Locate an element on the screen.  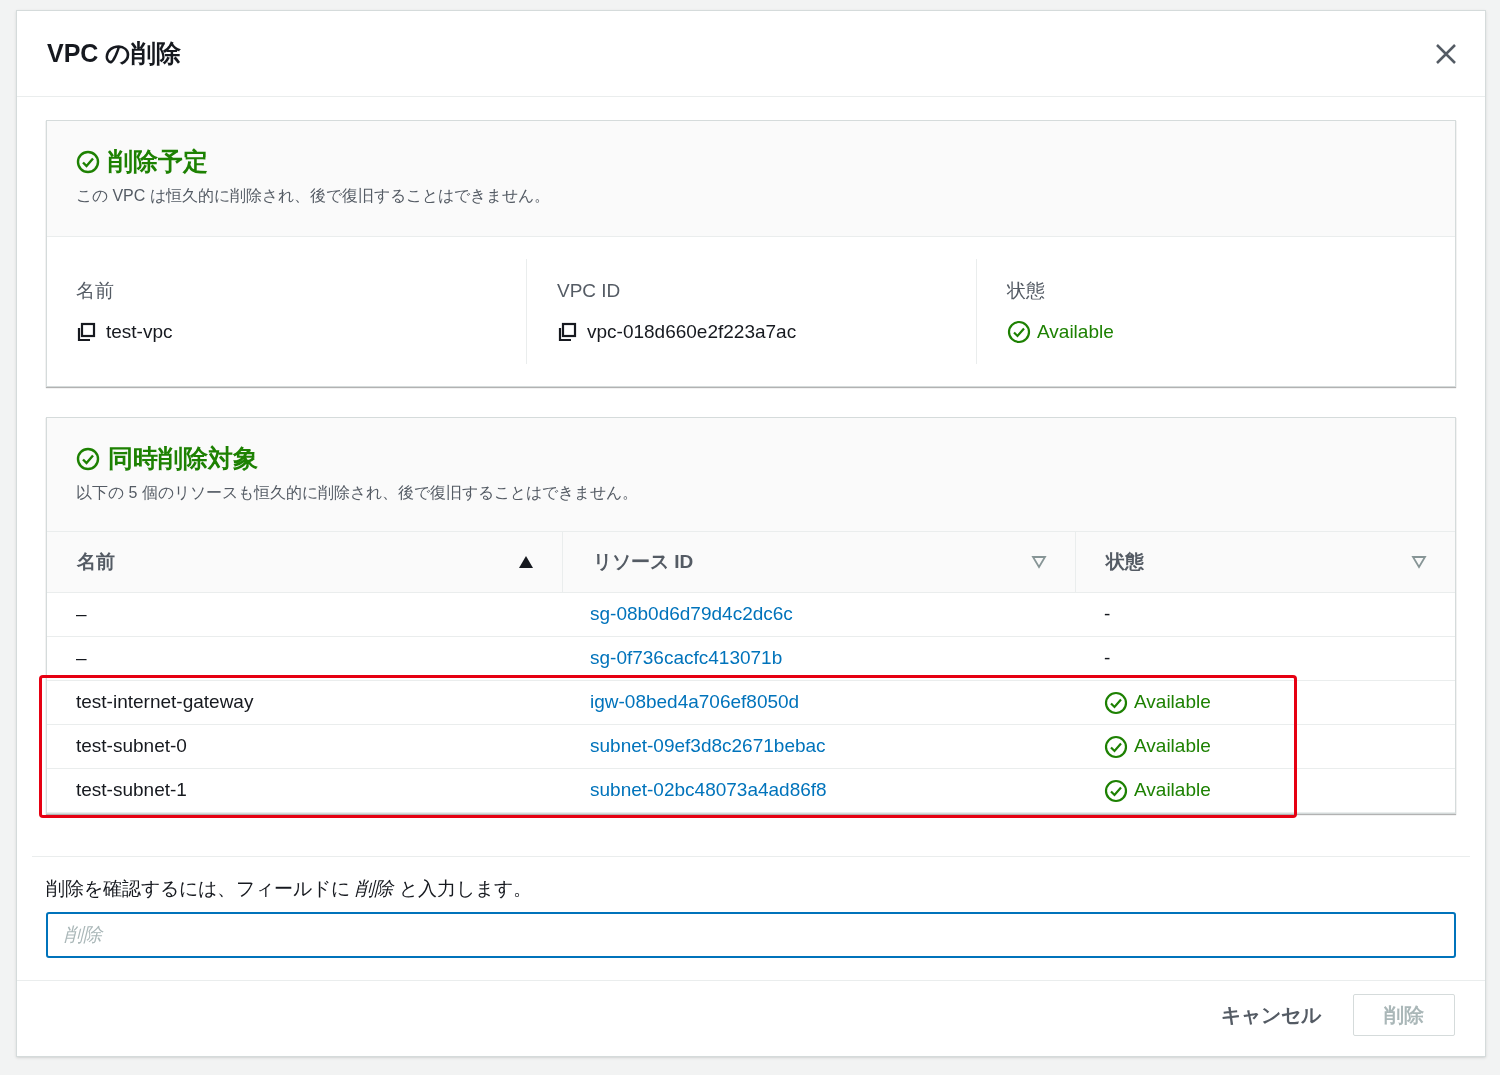
column-header: リソース ID is located at coordinates (643, 562).